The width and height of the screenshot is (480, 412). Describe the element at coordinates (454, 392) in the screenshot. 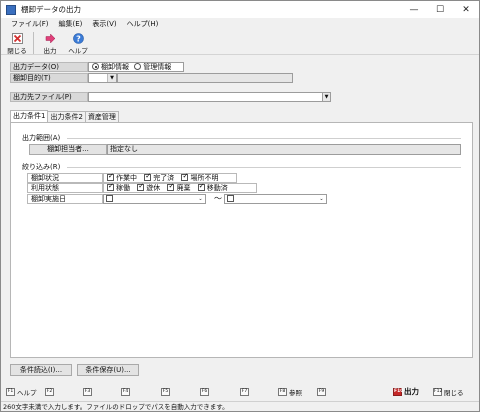

I see `fkey-f12-label: 閉じる` at that location.